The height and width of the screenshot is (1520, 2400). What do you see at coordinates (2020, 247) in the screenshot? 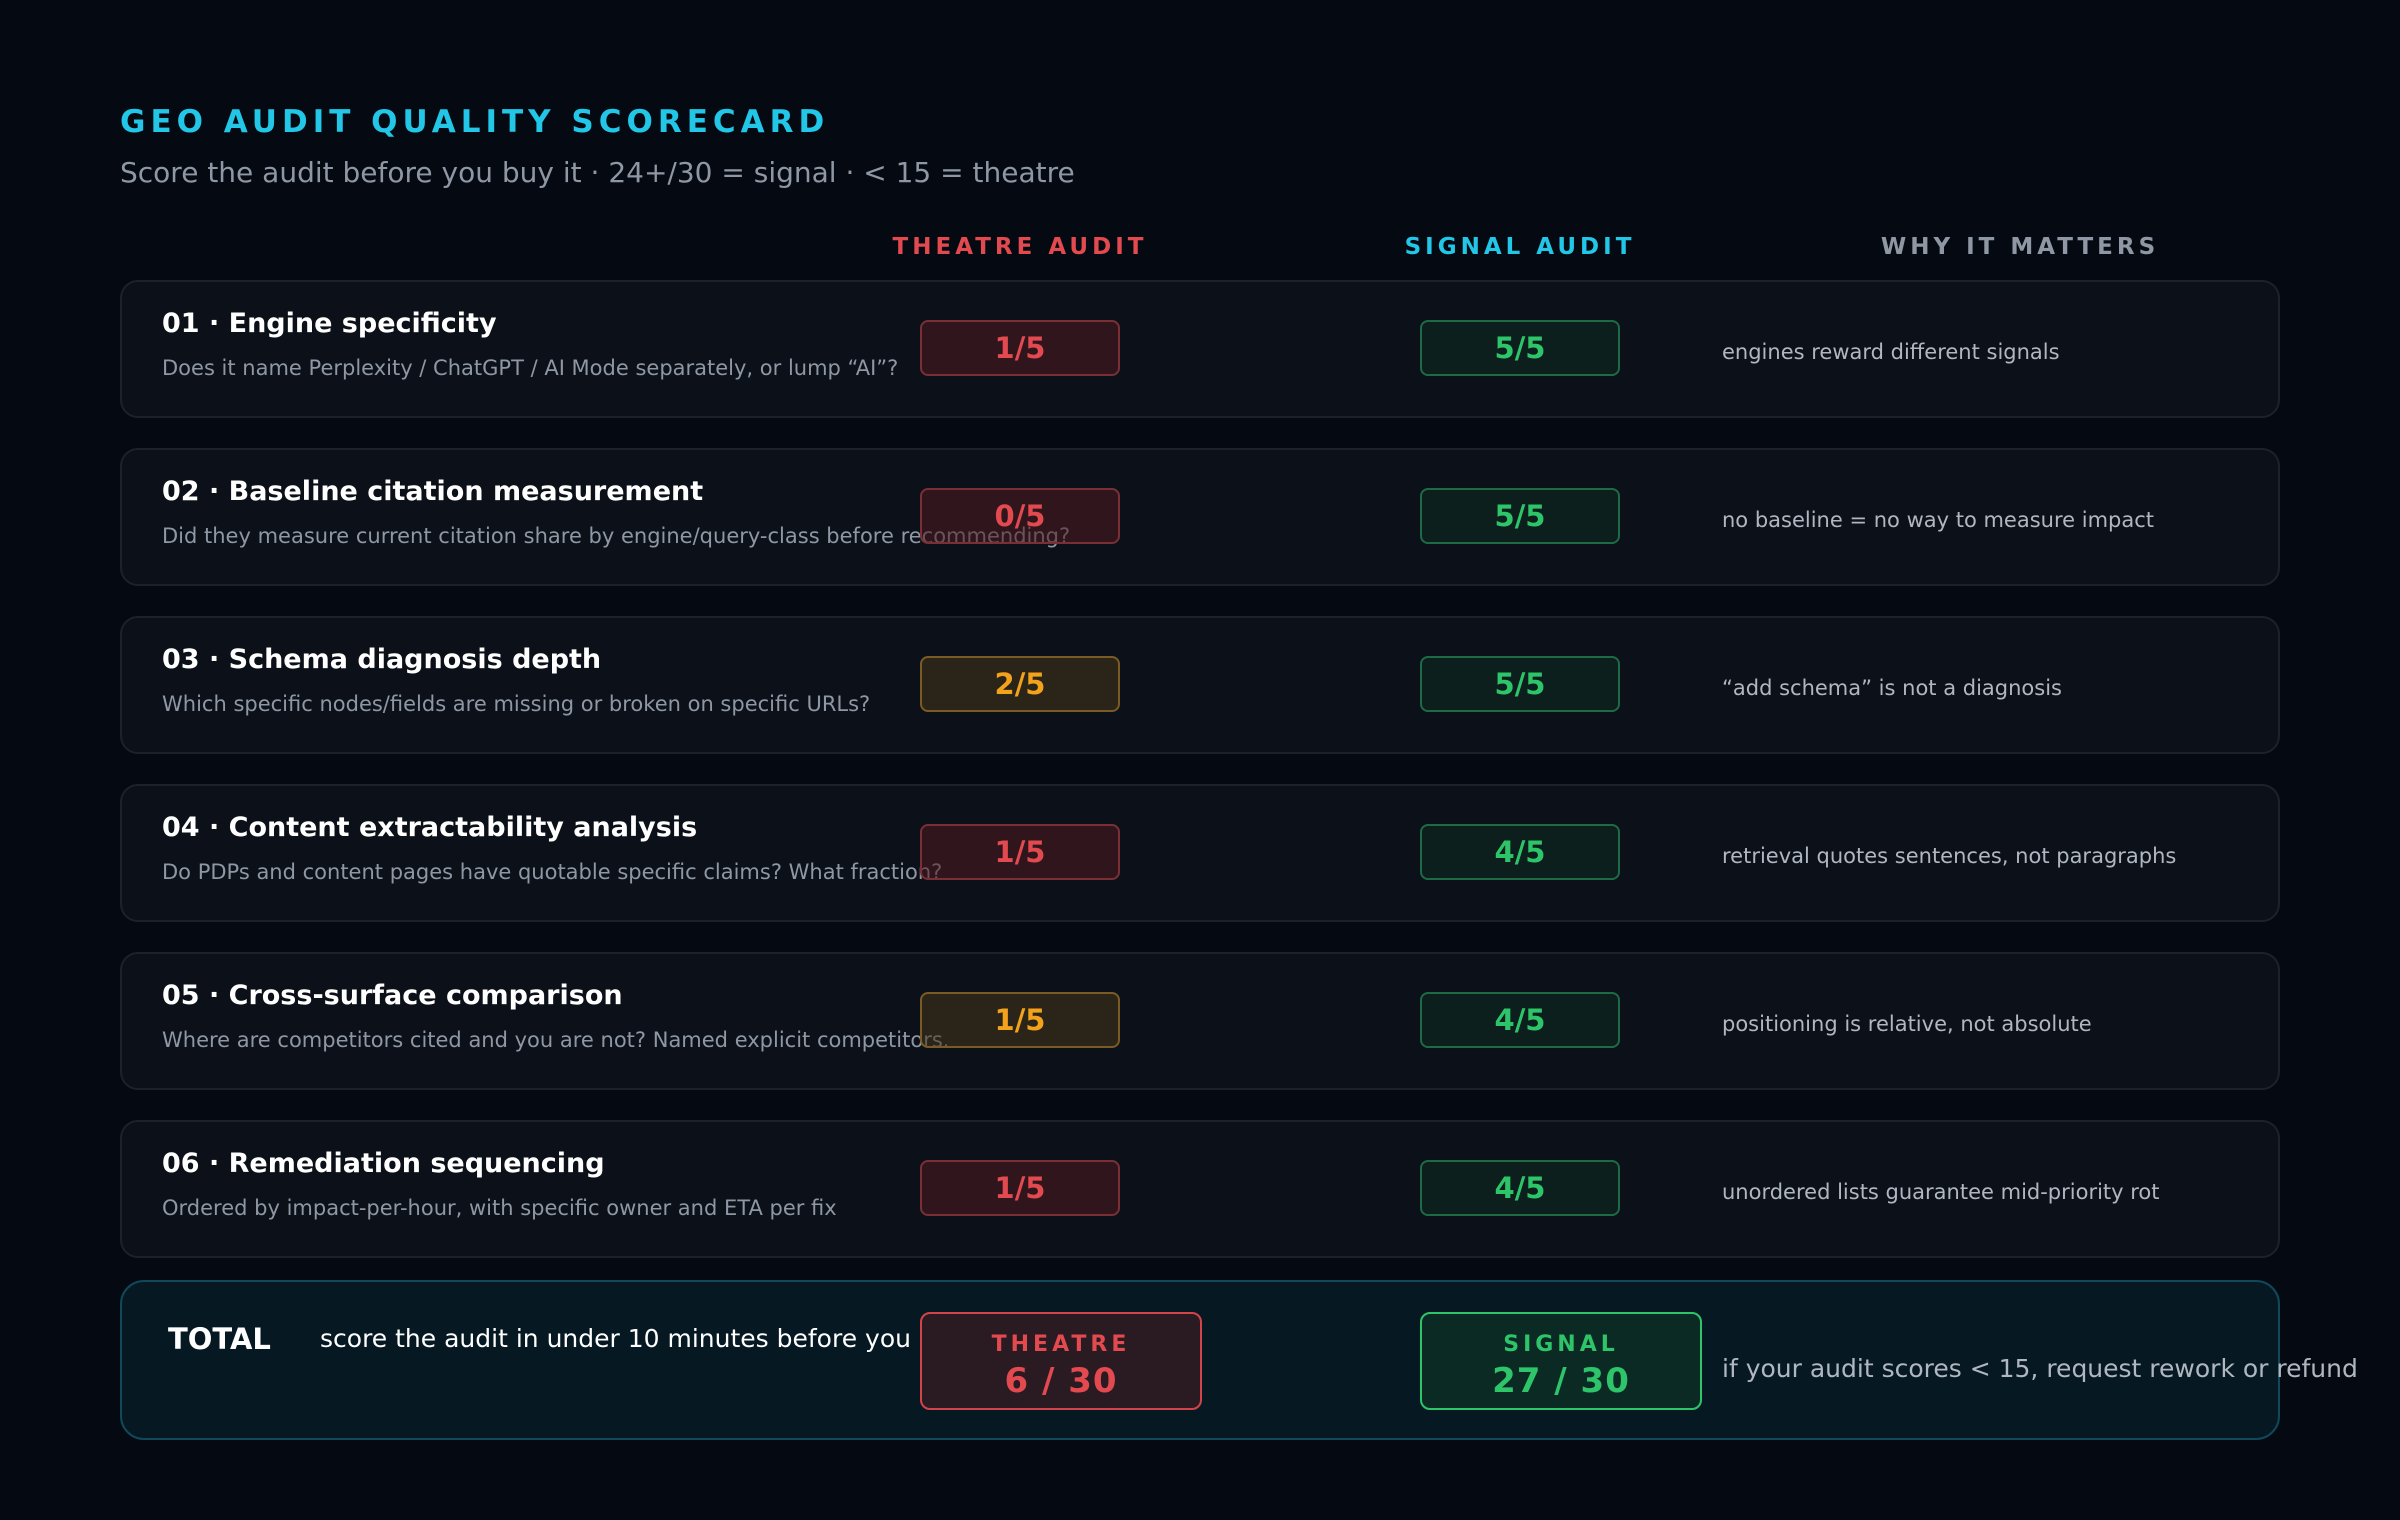
I see `column-header-why: WHY IT MATTERS` at bounding box center [2020, 247].